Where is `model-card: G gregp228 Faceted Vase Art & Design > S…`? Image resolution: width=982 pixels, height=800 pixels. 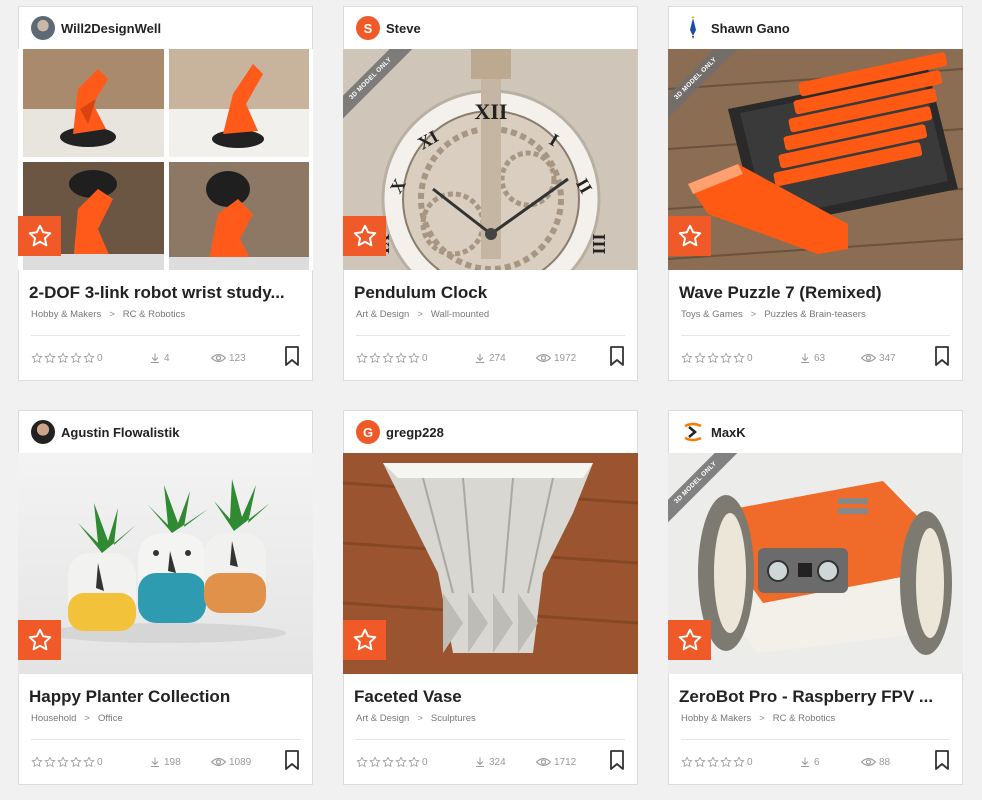 model-card: G gregp228 Faceted Vase Art & Design > S… is located at coordinates (490, 597).